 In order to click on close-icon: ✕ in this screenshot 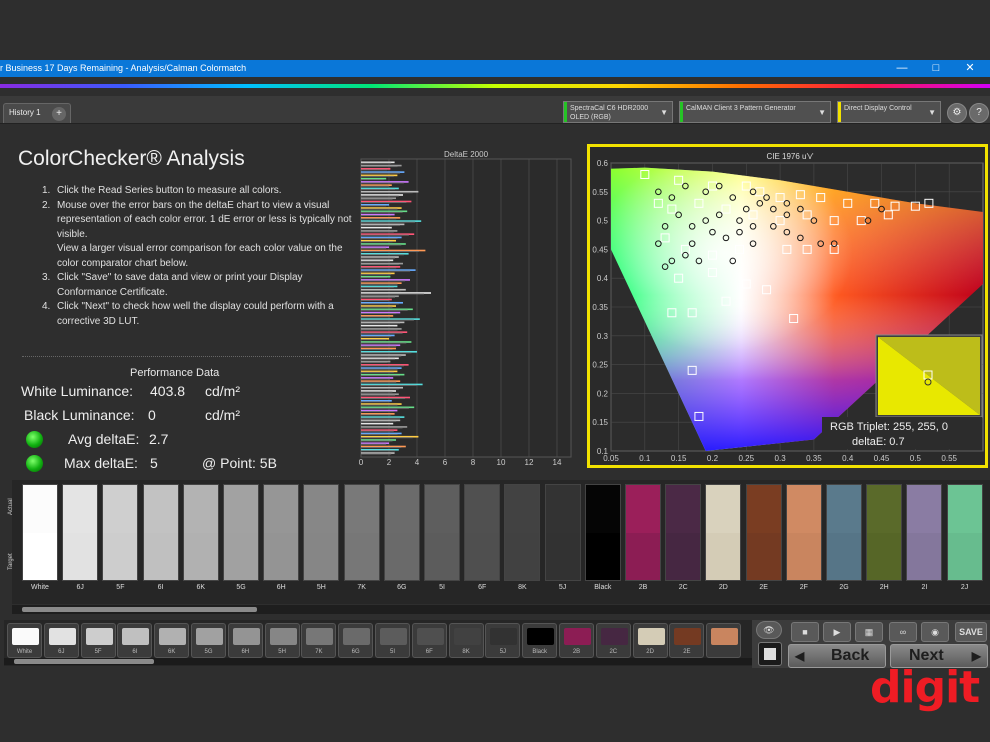, I will do `click(970, 68)`.